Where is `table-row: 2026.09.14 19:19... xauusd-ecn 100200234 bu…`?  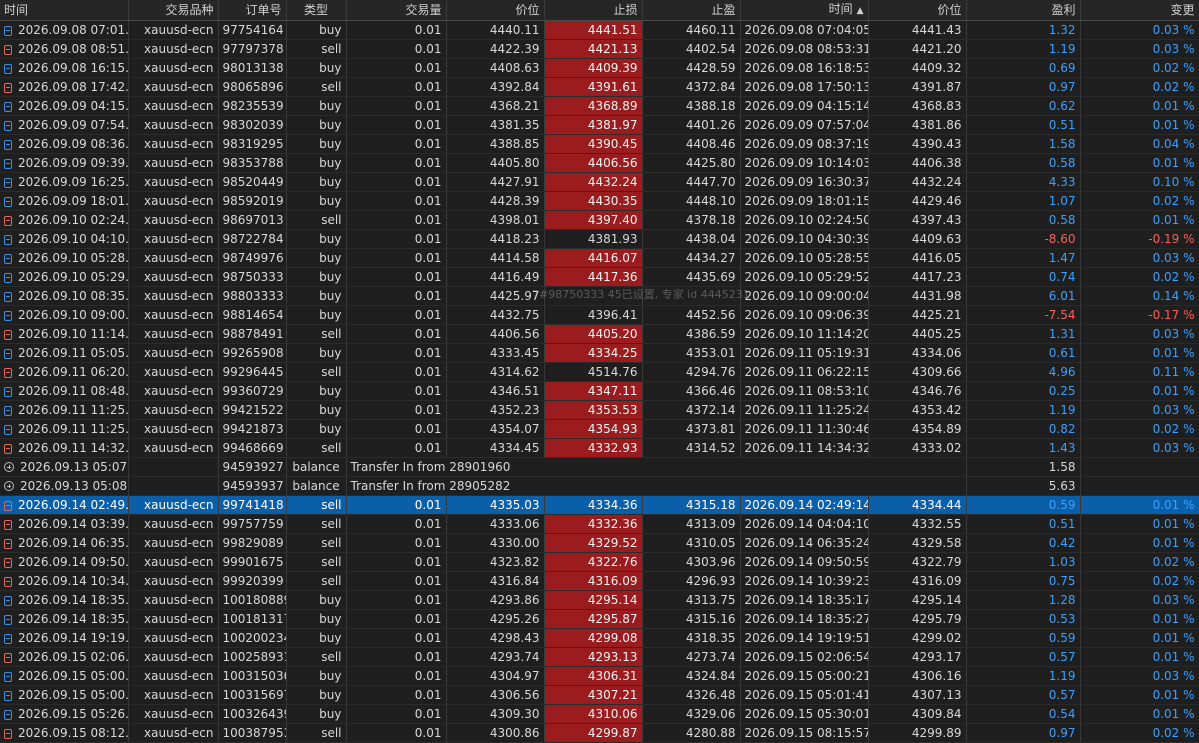
table-row: 2026.09.14 19:19... xauusd-ecn 100200234 bu… is located at coordinates (599, 638).